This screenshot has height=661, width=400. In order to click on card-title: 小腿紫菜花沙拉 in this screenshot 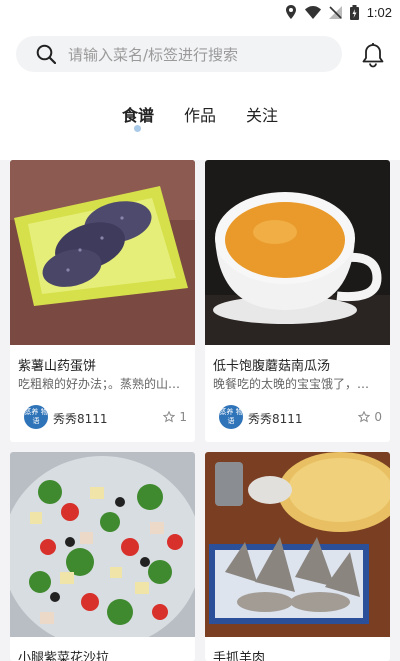, I will do `click(64, 656)`.